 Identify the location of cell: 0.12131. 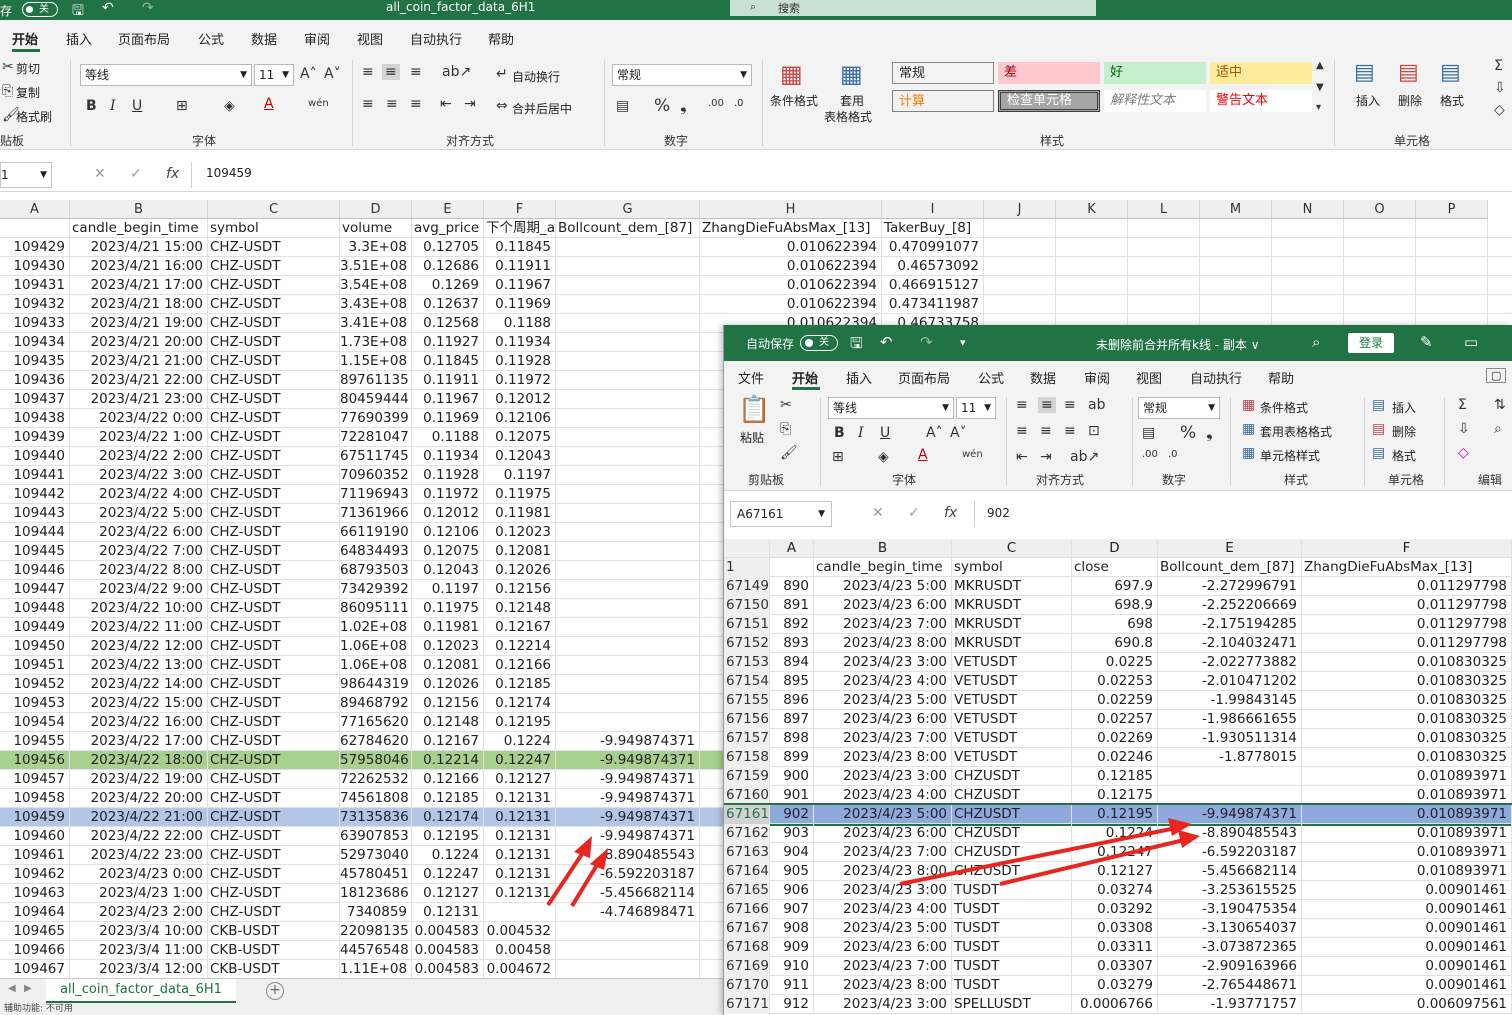
(520, 893).